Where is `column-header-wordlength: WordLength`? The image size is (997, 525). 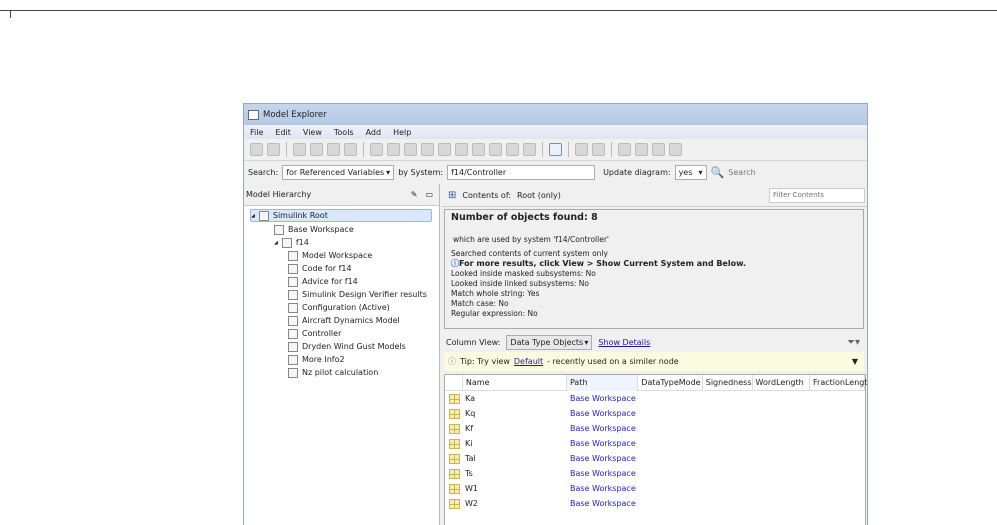
column-header-wordlength: WordLength is located at coordinates (782, 382).